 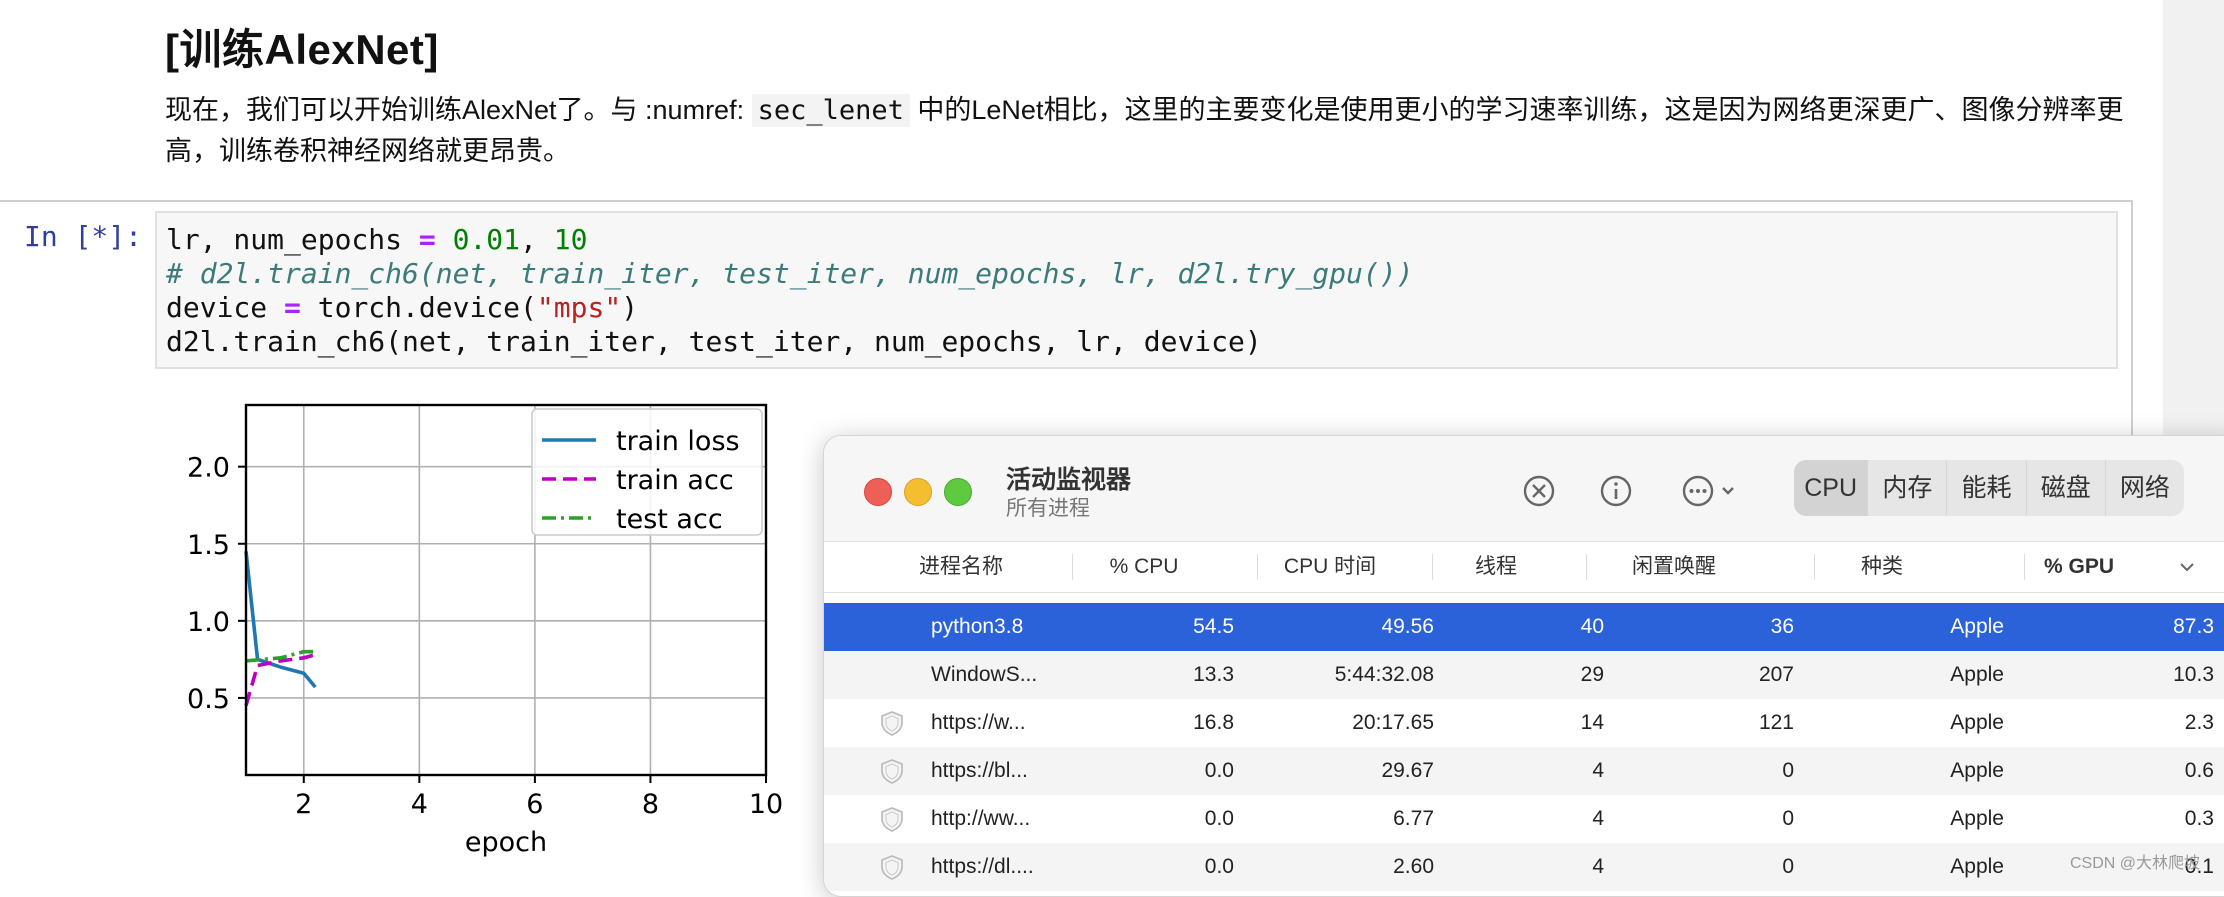 What do you see at coordinates (1524, 675) in the screenshot?
I see `process-row: WindowS... 13.3 5:44:32.08 29 207 Apple 10.3` at bounding box center [1524, 675].